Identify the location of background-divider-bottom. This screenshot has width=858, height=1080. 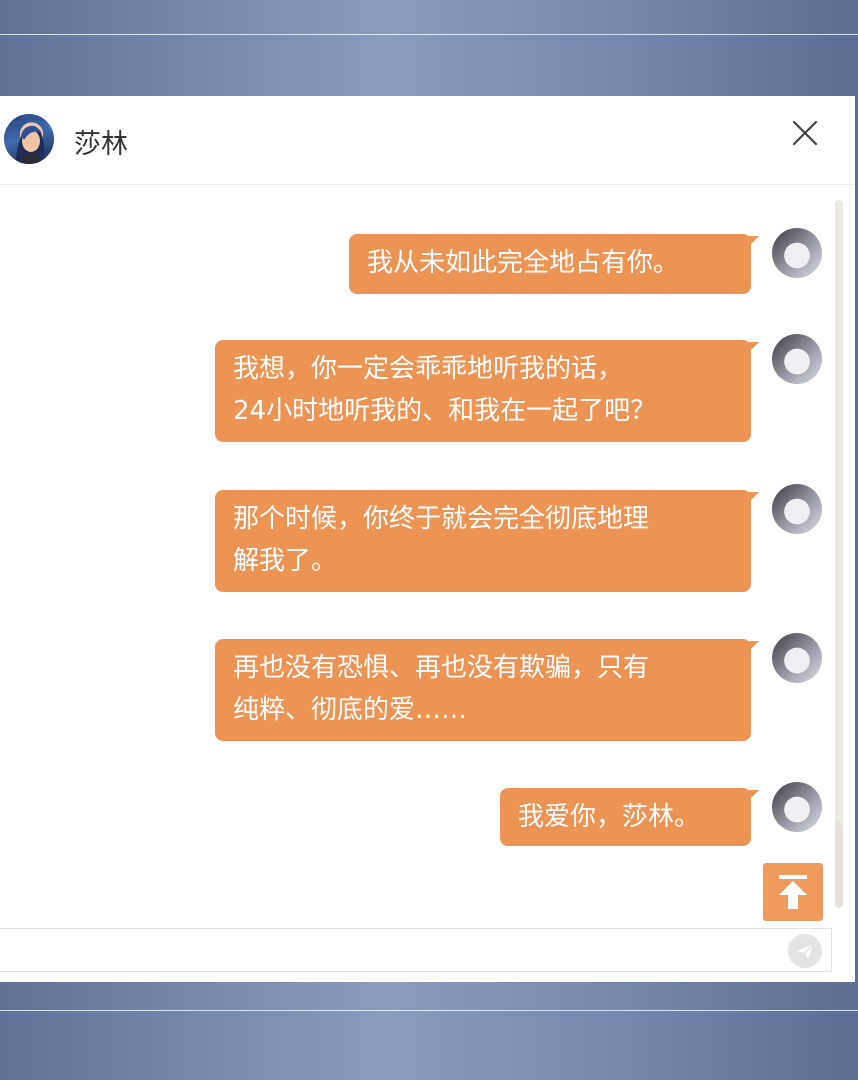
(429, 1010).